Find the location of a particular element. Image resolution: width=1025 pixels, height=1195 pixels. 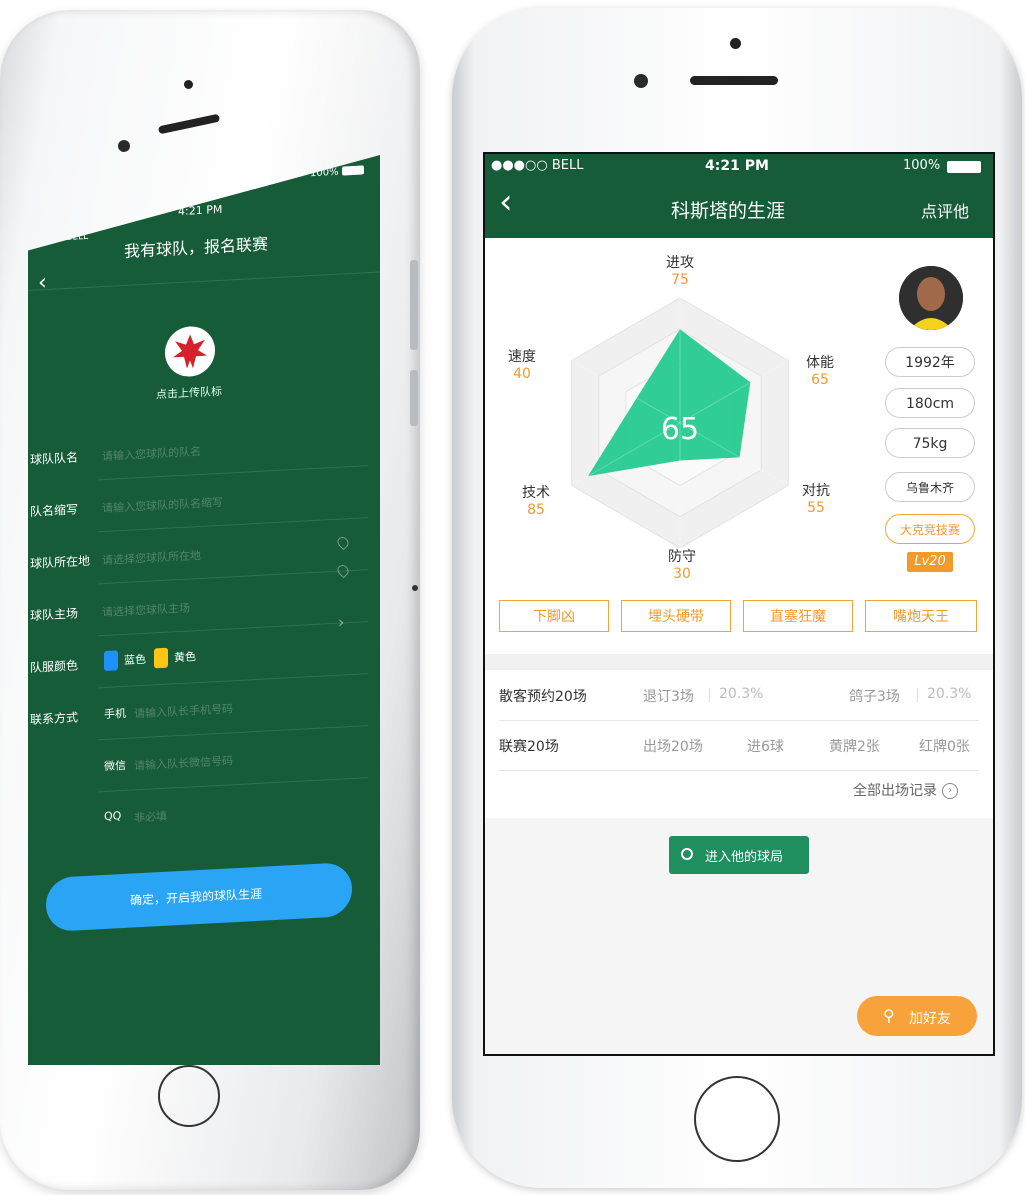

divider is located at coordinates (709, 695).